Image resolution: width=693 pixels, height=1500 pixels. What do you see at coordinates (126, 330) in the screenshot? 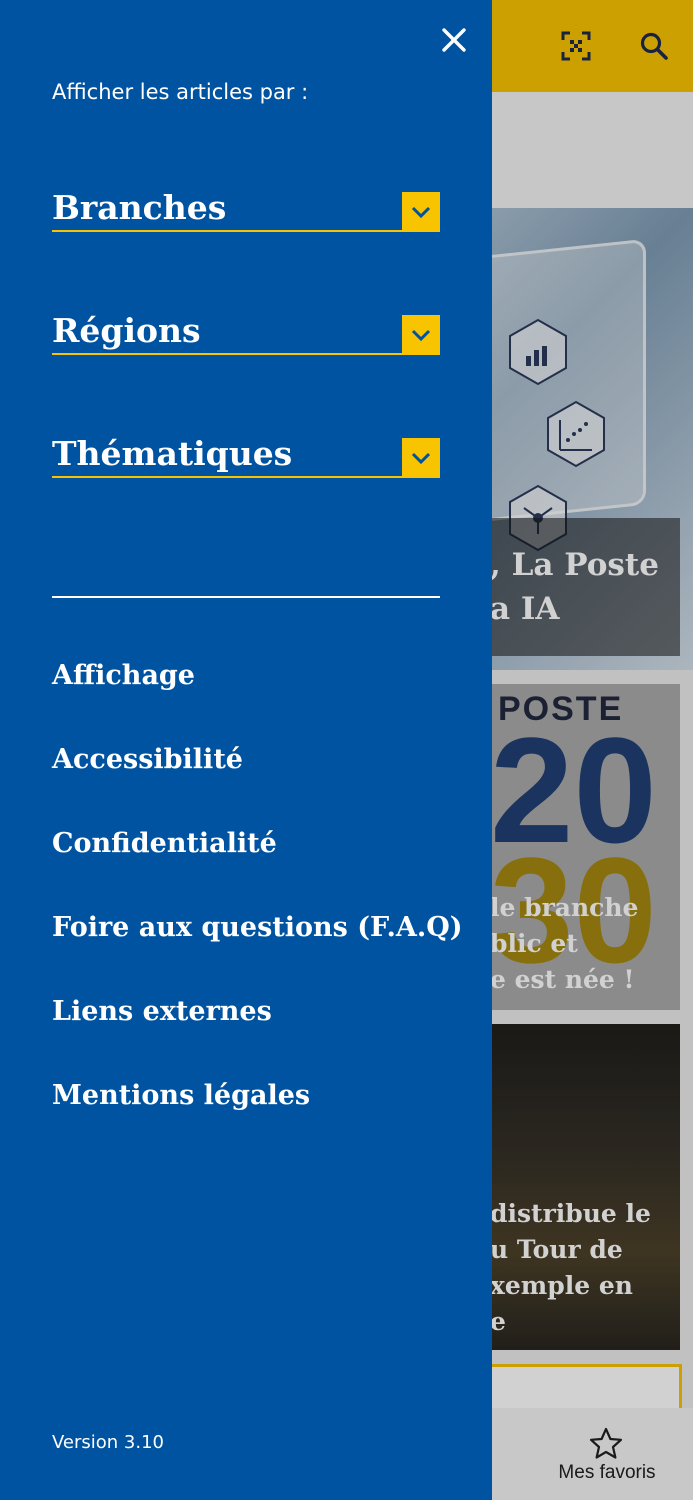
I see `filter-label: Régions` at bounding box center [126, 330].